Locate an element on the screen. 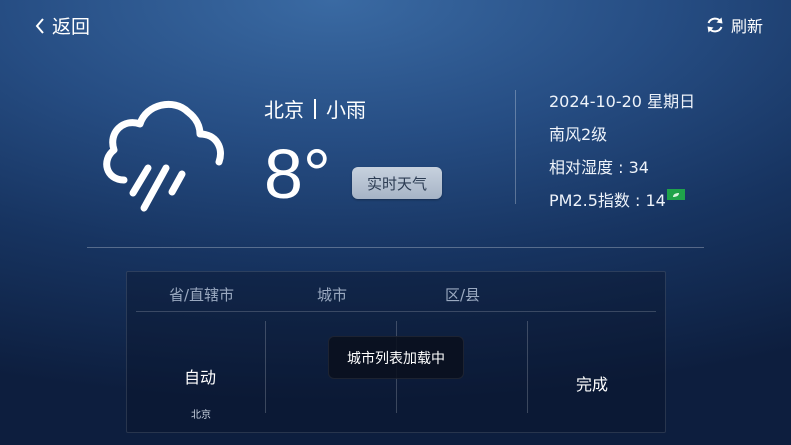  realtime-weather-button: 实时天气 is located at coordinates (397, 183).